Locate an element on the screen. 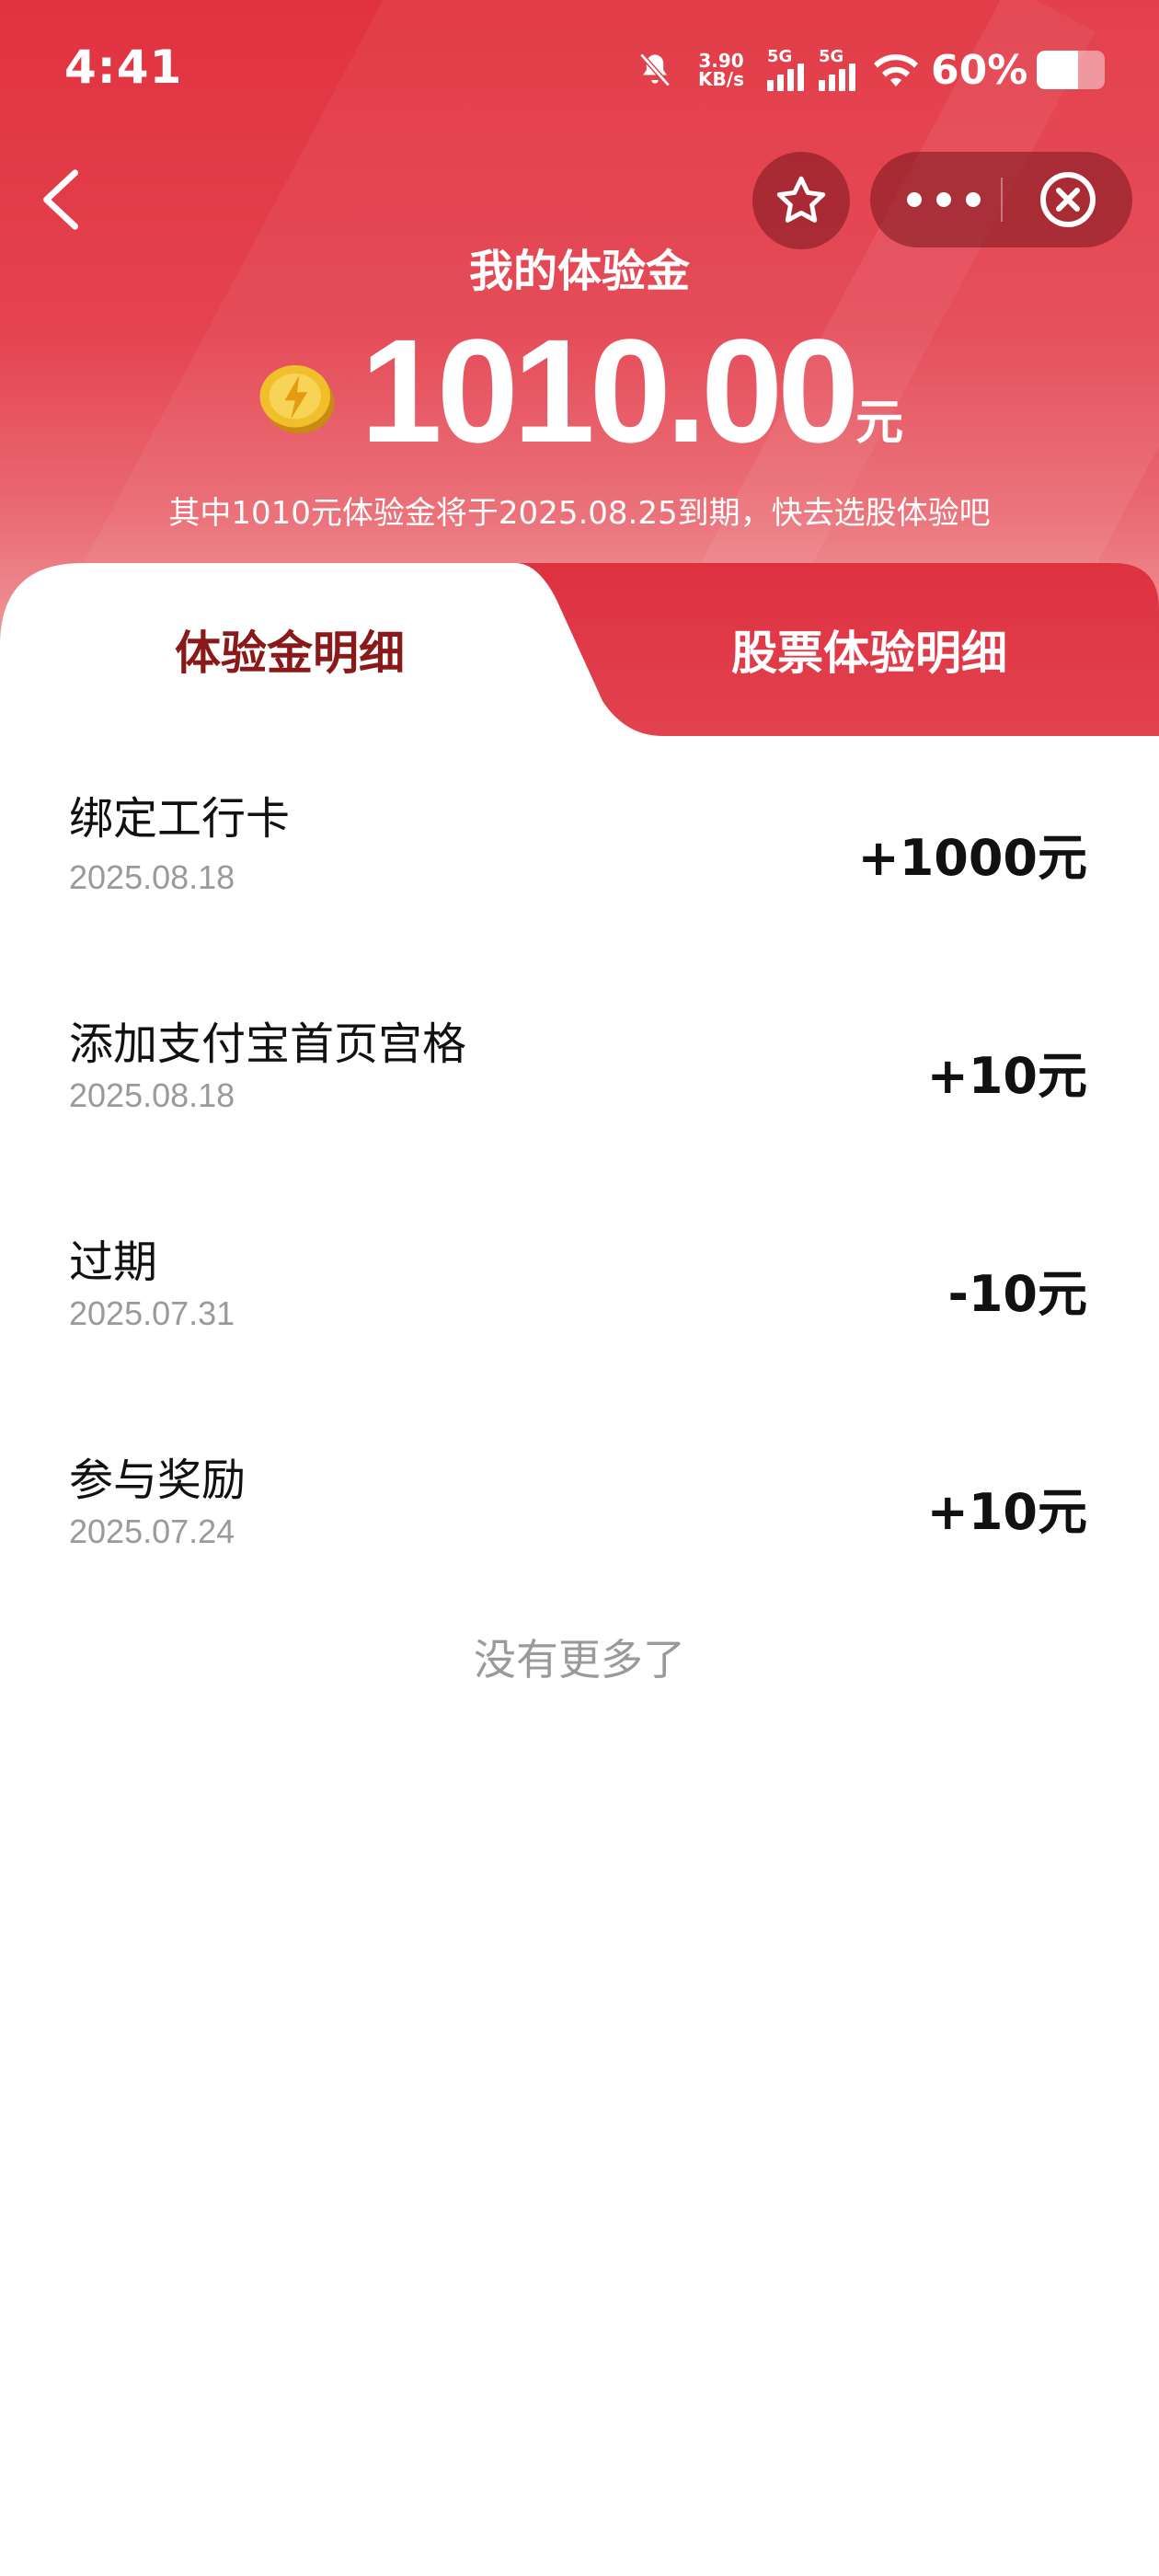 The image size is (1159, 2576). status-indicators: 3.90 KB/s 5G 5G 60% is located at coordinates (870, 70).